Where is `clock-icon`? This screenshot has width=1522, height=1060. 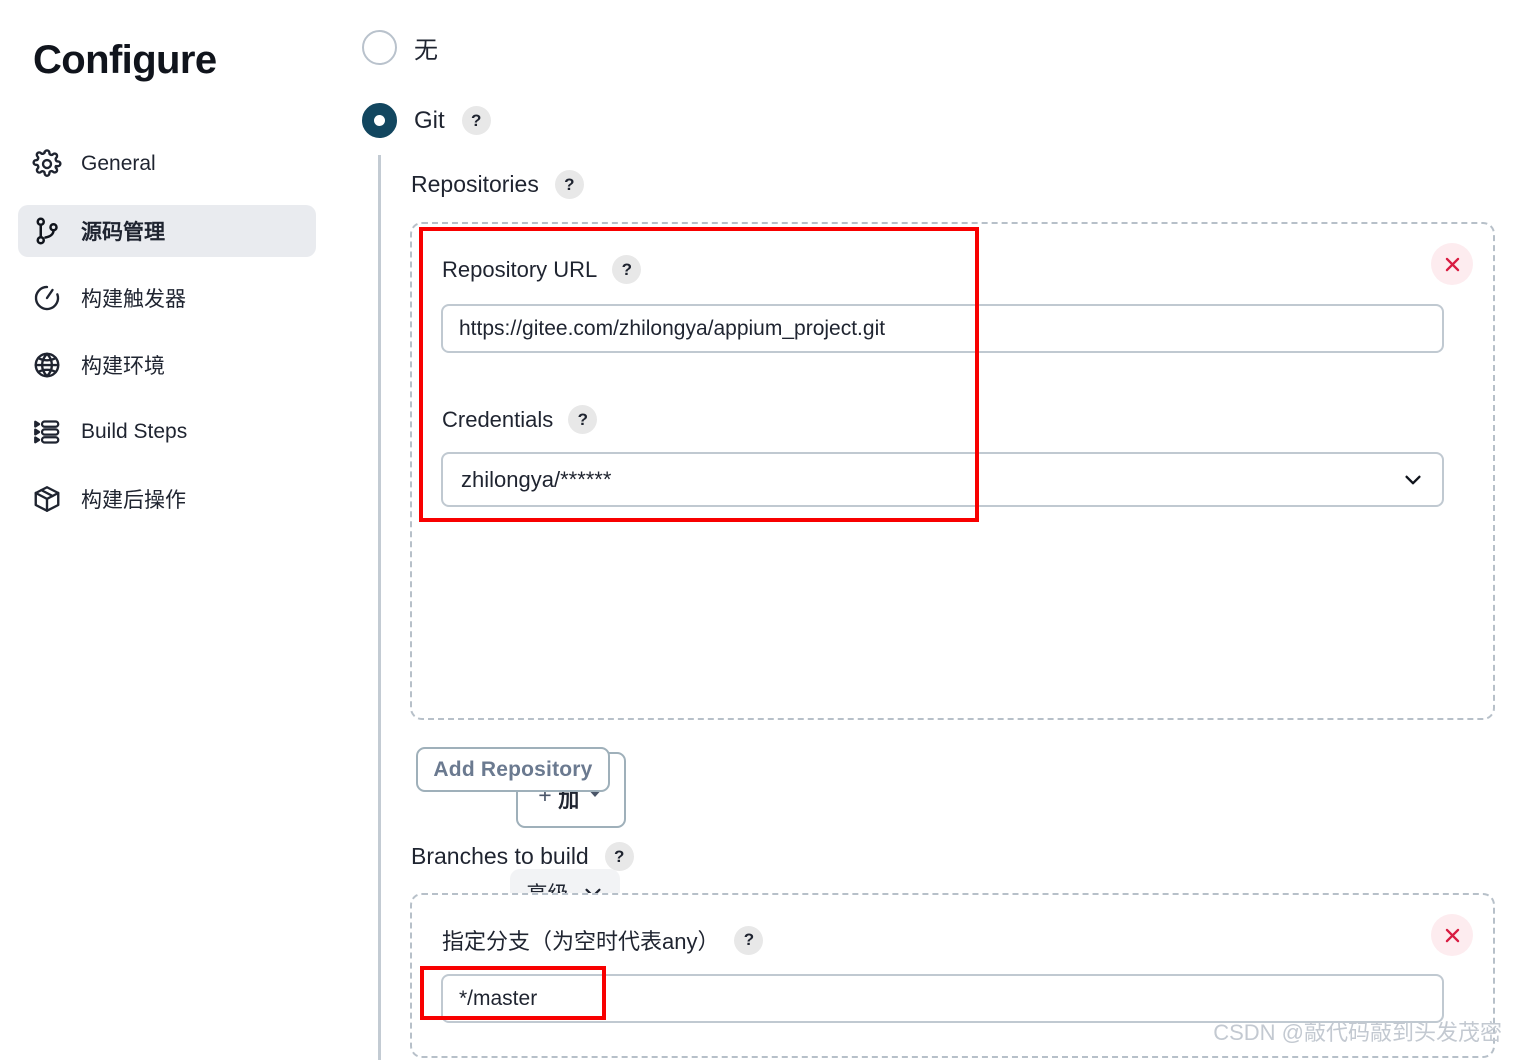
clock-icon is located at coordinates (47, 298).